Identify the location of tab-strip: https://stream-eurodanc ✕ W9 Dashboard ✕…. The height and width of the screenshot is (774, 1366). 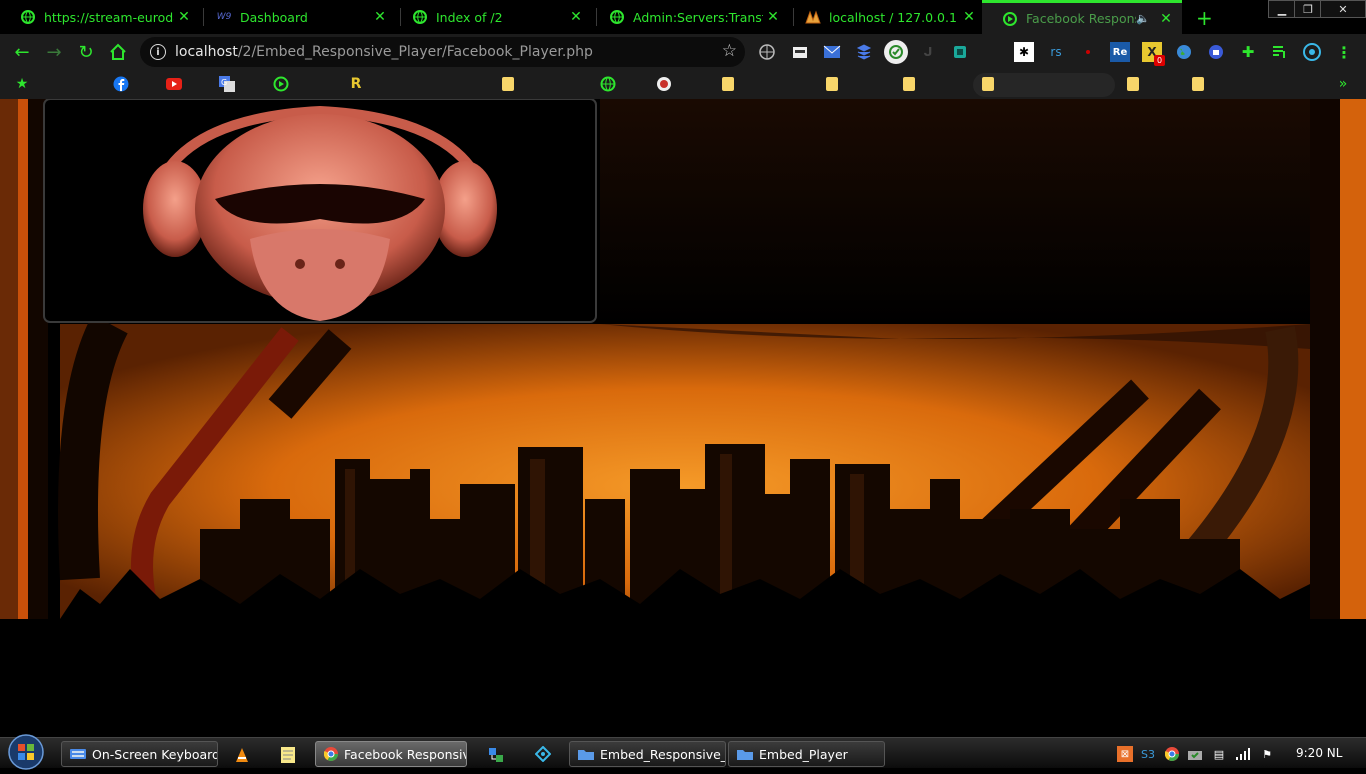
(683, 17).